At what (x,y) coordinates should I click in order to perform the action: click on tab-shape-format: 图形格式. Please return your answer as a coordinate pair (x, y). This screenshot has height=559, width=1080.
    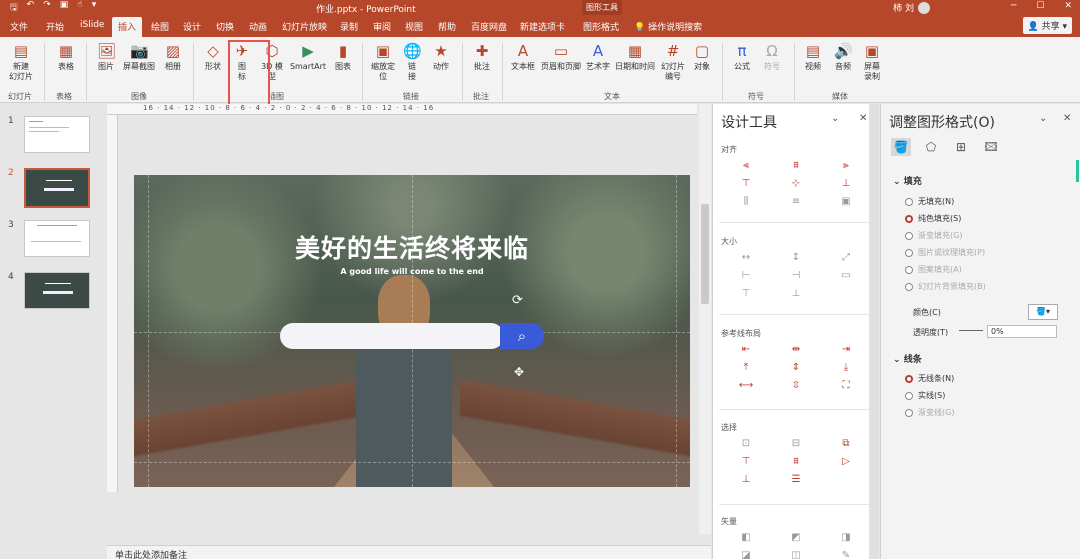
    Looking at the image, I should click on (601, 26).